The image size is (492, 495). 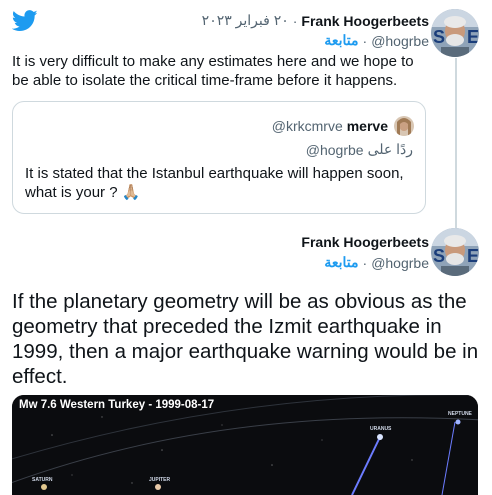 I want to click on tweet1-date: ٢٠ فبراير ٢٠٢٣, so click(x=245, y=20).